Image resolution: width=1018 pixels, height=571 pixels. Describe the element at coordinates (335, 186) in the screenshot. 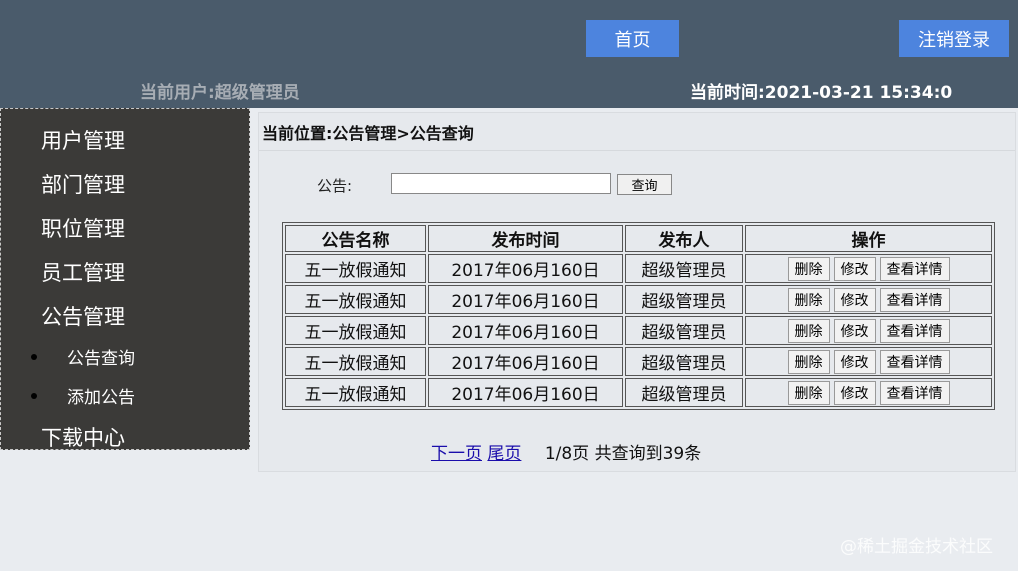

I see `search-label: 公告:` at that location.